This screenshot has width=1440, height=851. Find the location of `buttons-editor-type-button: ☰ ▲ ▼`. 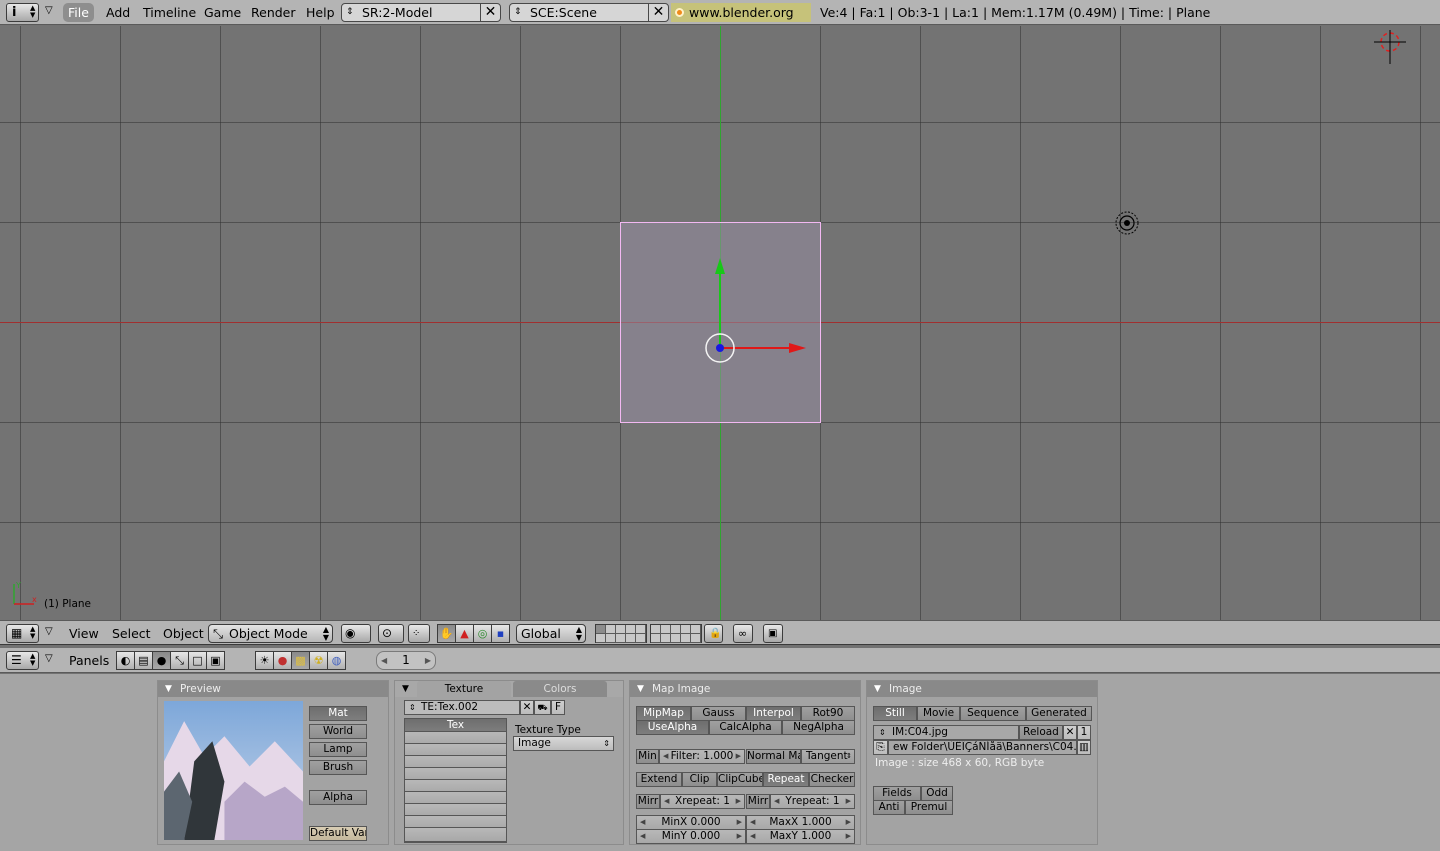

buttons-editor-type-button: ☰ ▲ ▼ is located at coordinates (22, 660).